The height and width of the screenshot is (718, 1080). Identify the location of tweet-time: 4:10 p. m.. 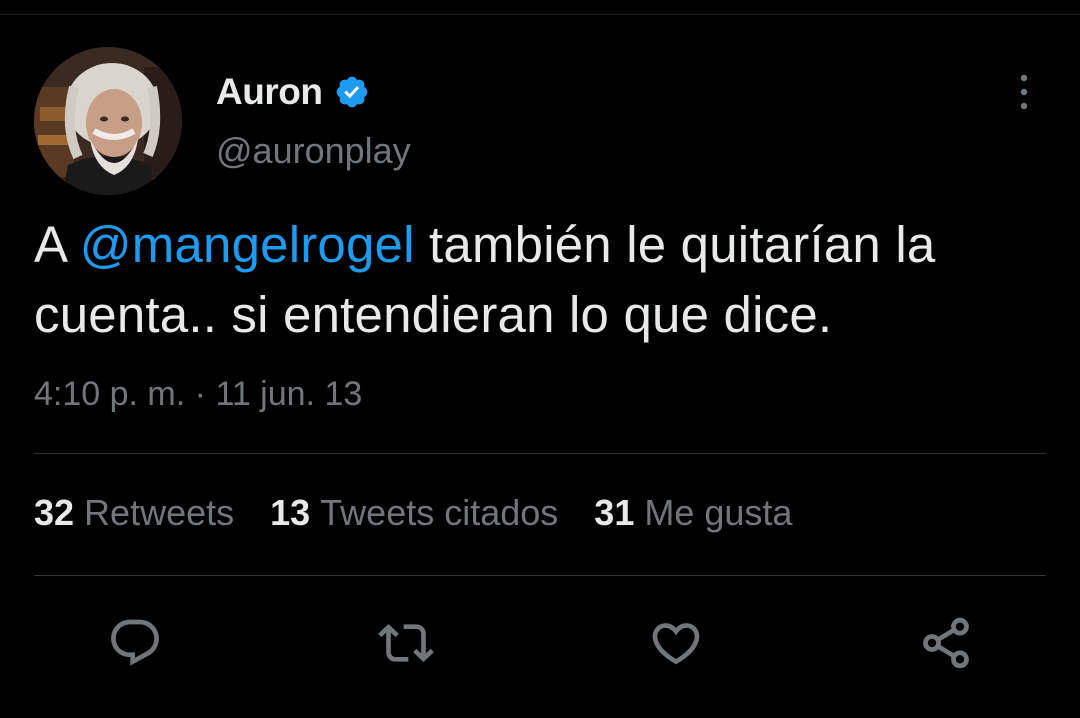
(110, 394).